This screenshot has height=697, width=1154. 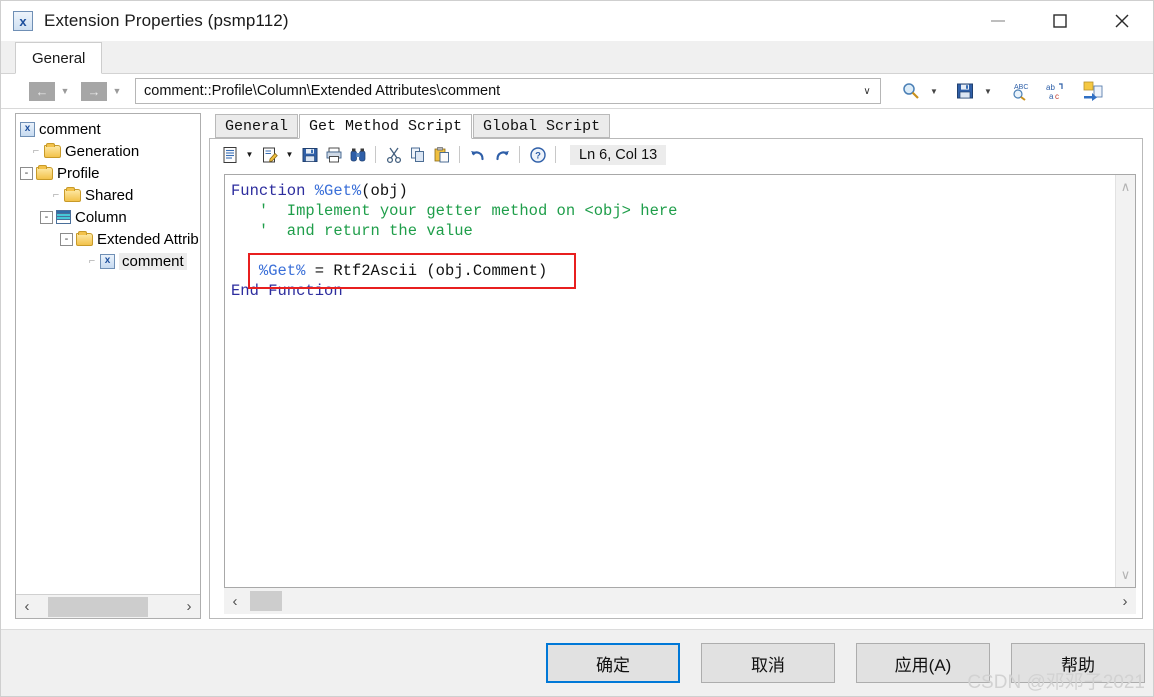 I want to click on tab-label: Global Script, so click(x=542, y=126).